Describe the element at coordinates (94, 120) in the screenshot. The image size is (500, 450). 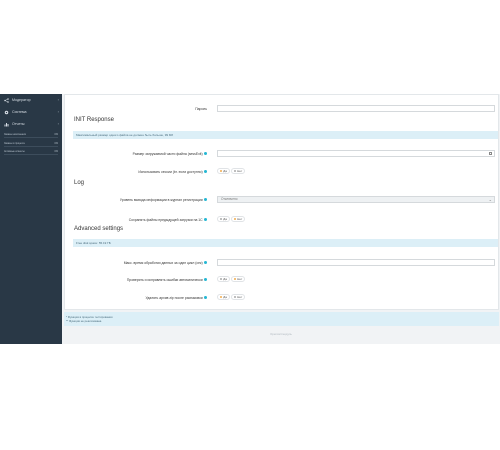
I see `init-section-title: INIT Response` at that location.